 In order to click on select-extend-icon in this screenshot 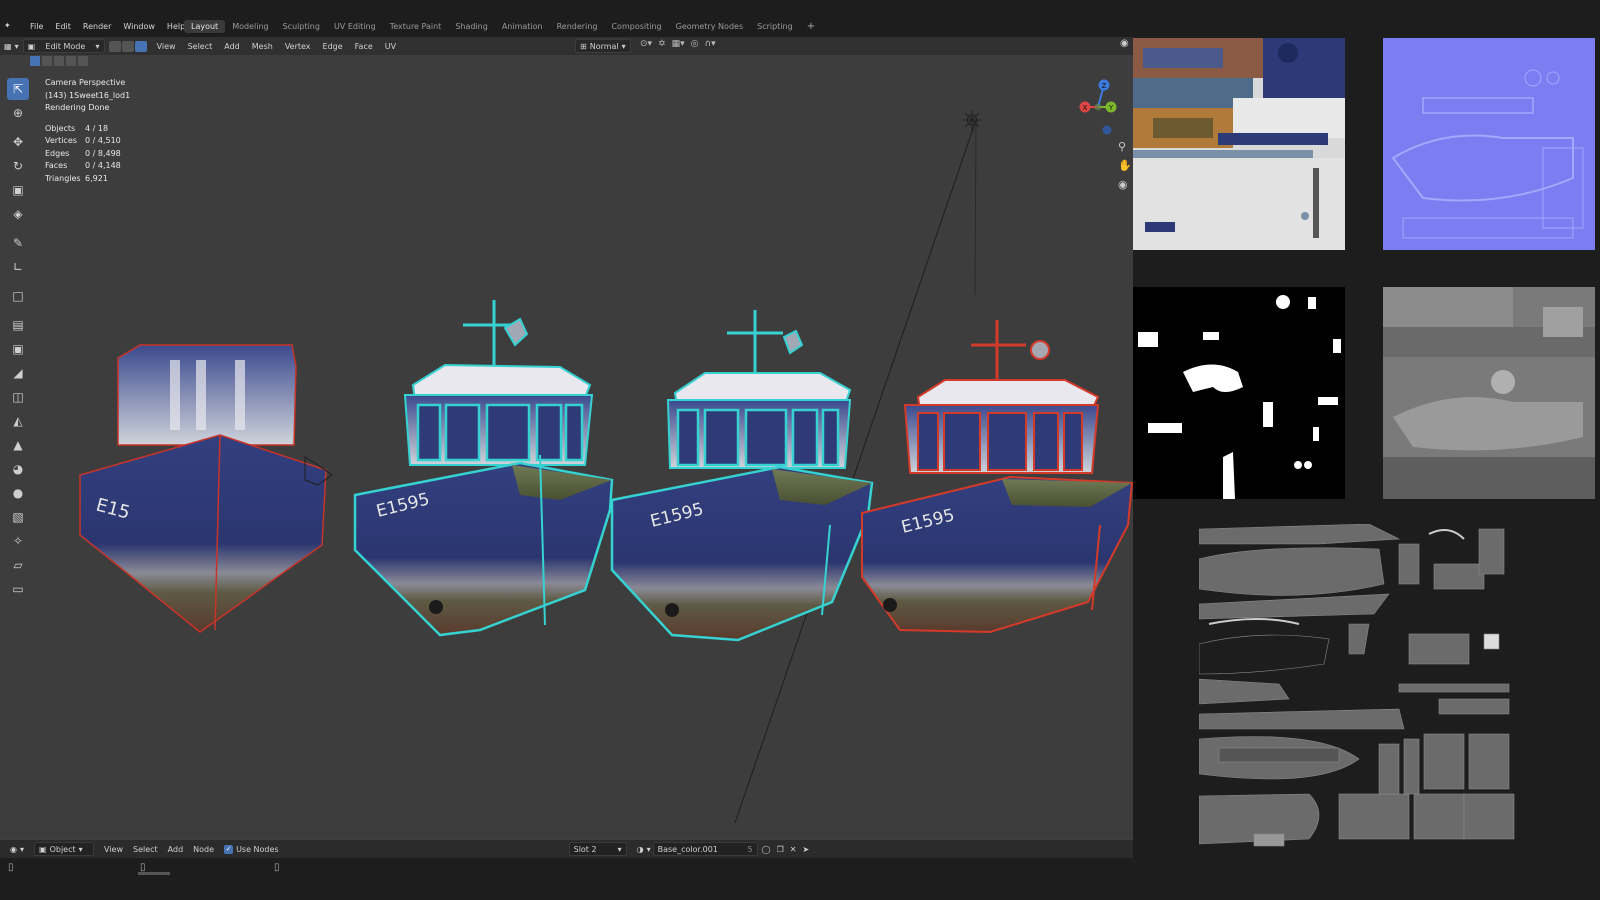, I will do `click(47, 61)`.